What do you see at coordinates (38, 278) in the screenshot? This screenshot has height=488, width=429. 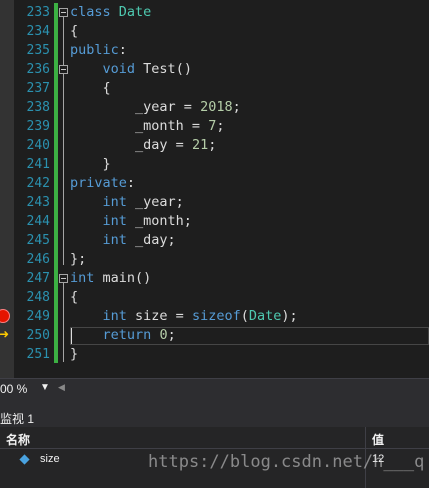 I see `line-number: 247` at bounding box center [38, 278].